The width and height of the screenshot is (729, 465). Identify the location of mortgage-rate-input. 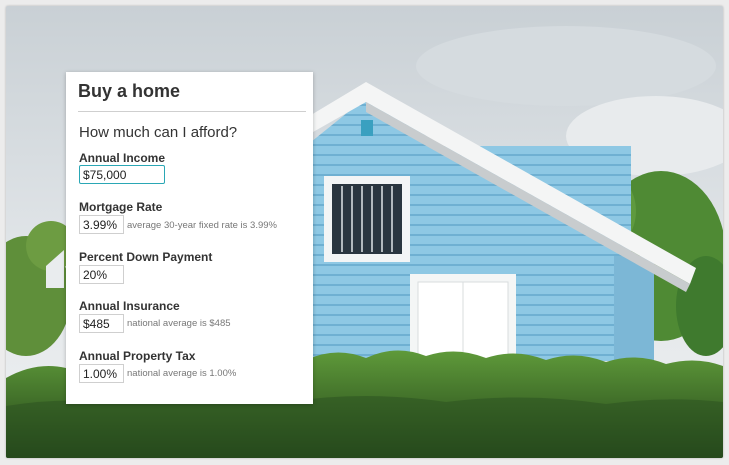
(101, 224).